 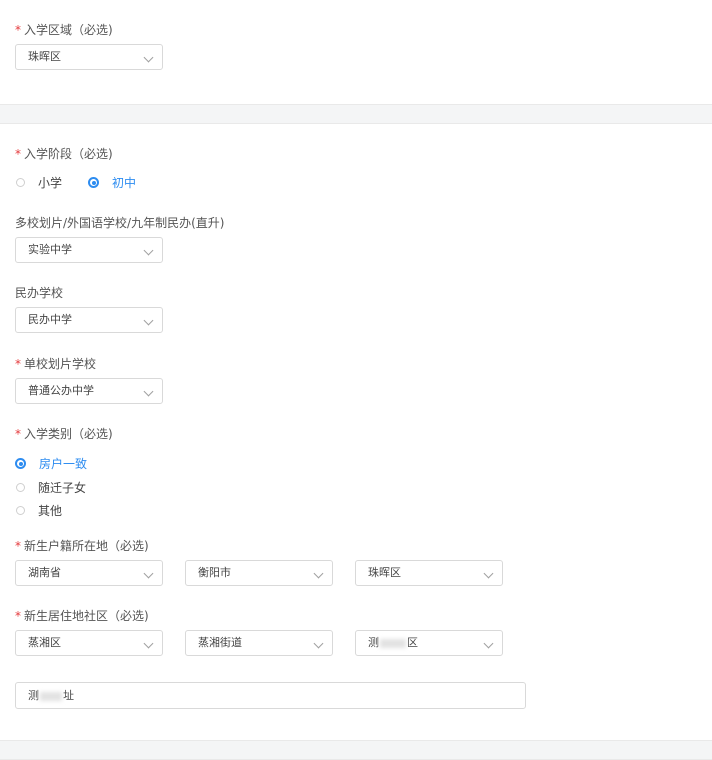 What do you see at coordinates (112, 182) in the screenshot?
I see `stage-radio-middle: 初中` at bounding box center [112, 182].